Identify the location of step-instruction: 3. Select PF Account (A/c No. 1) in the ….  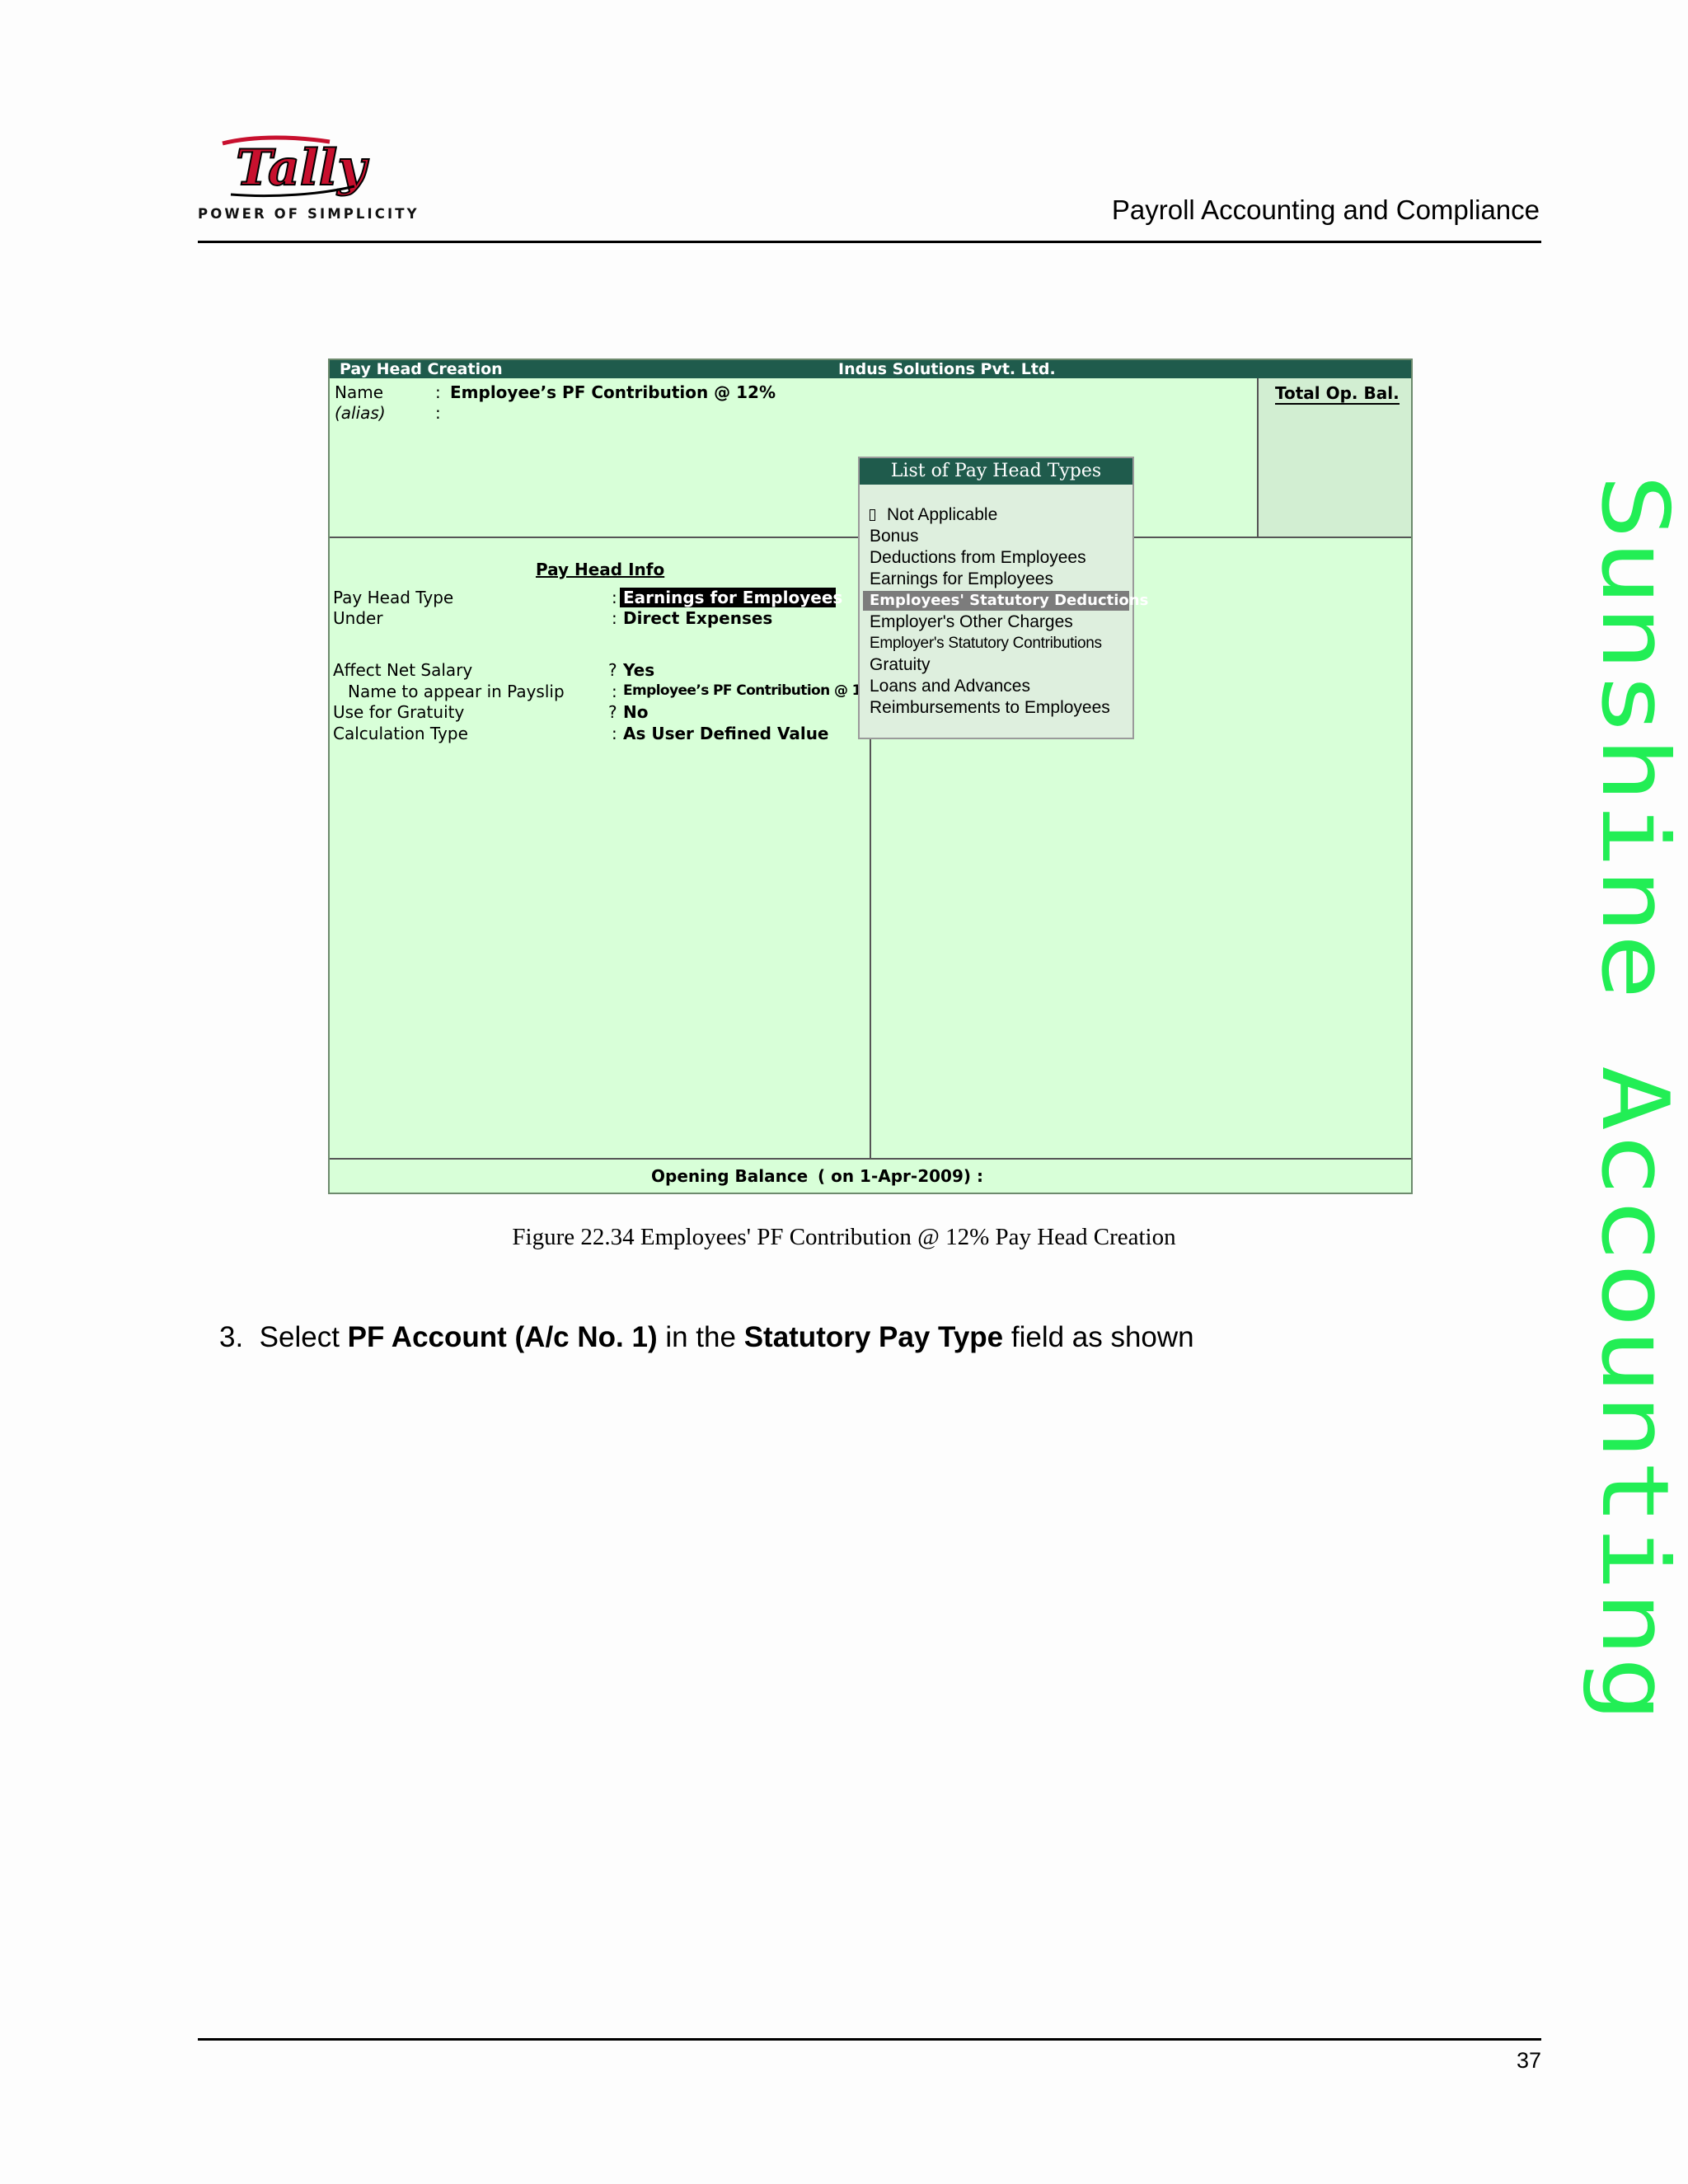
(706, 1337).